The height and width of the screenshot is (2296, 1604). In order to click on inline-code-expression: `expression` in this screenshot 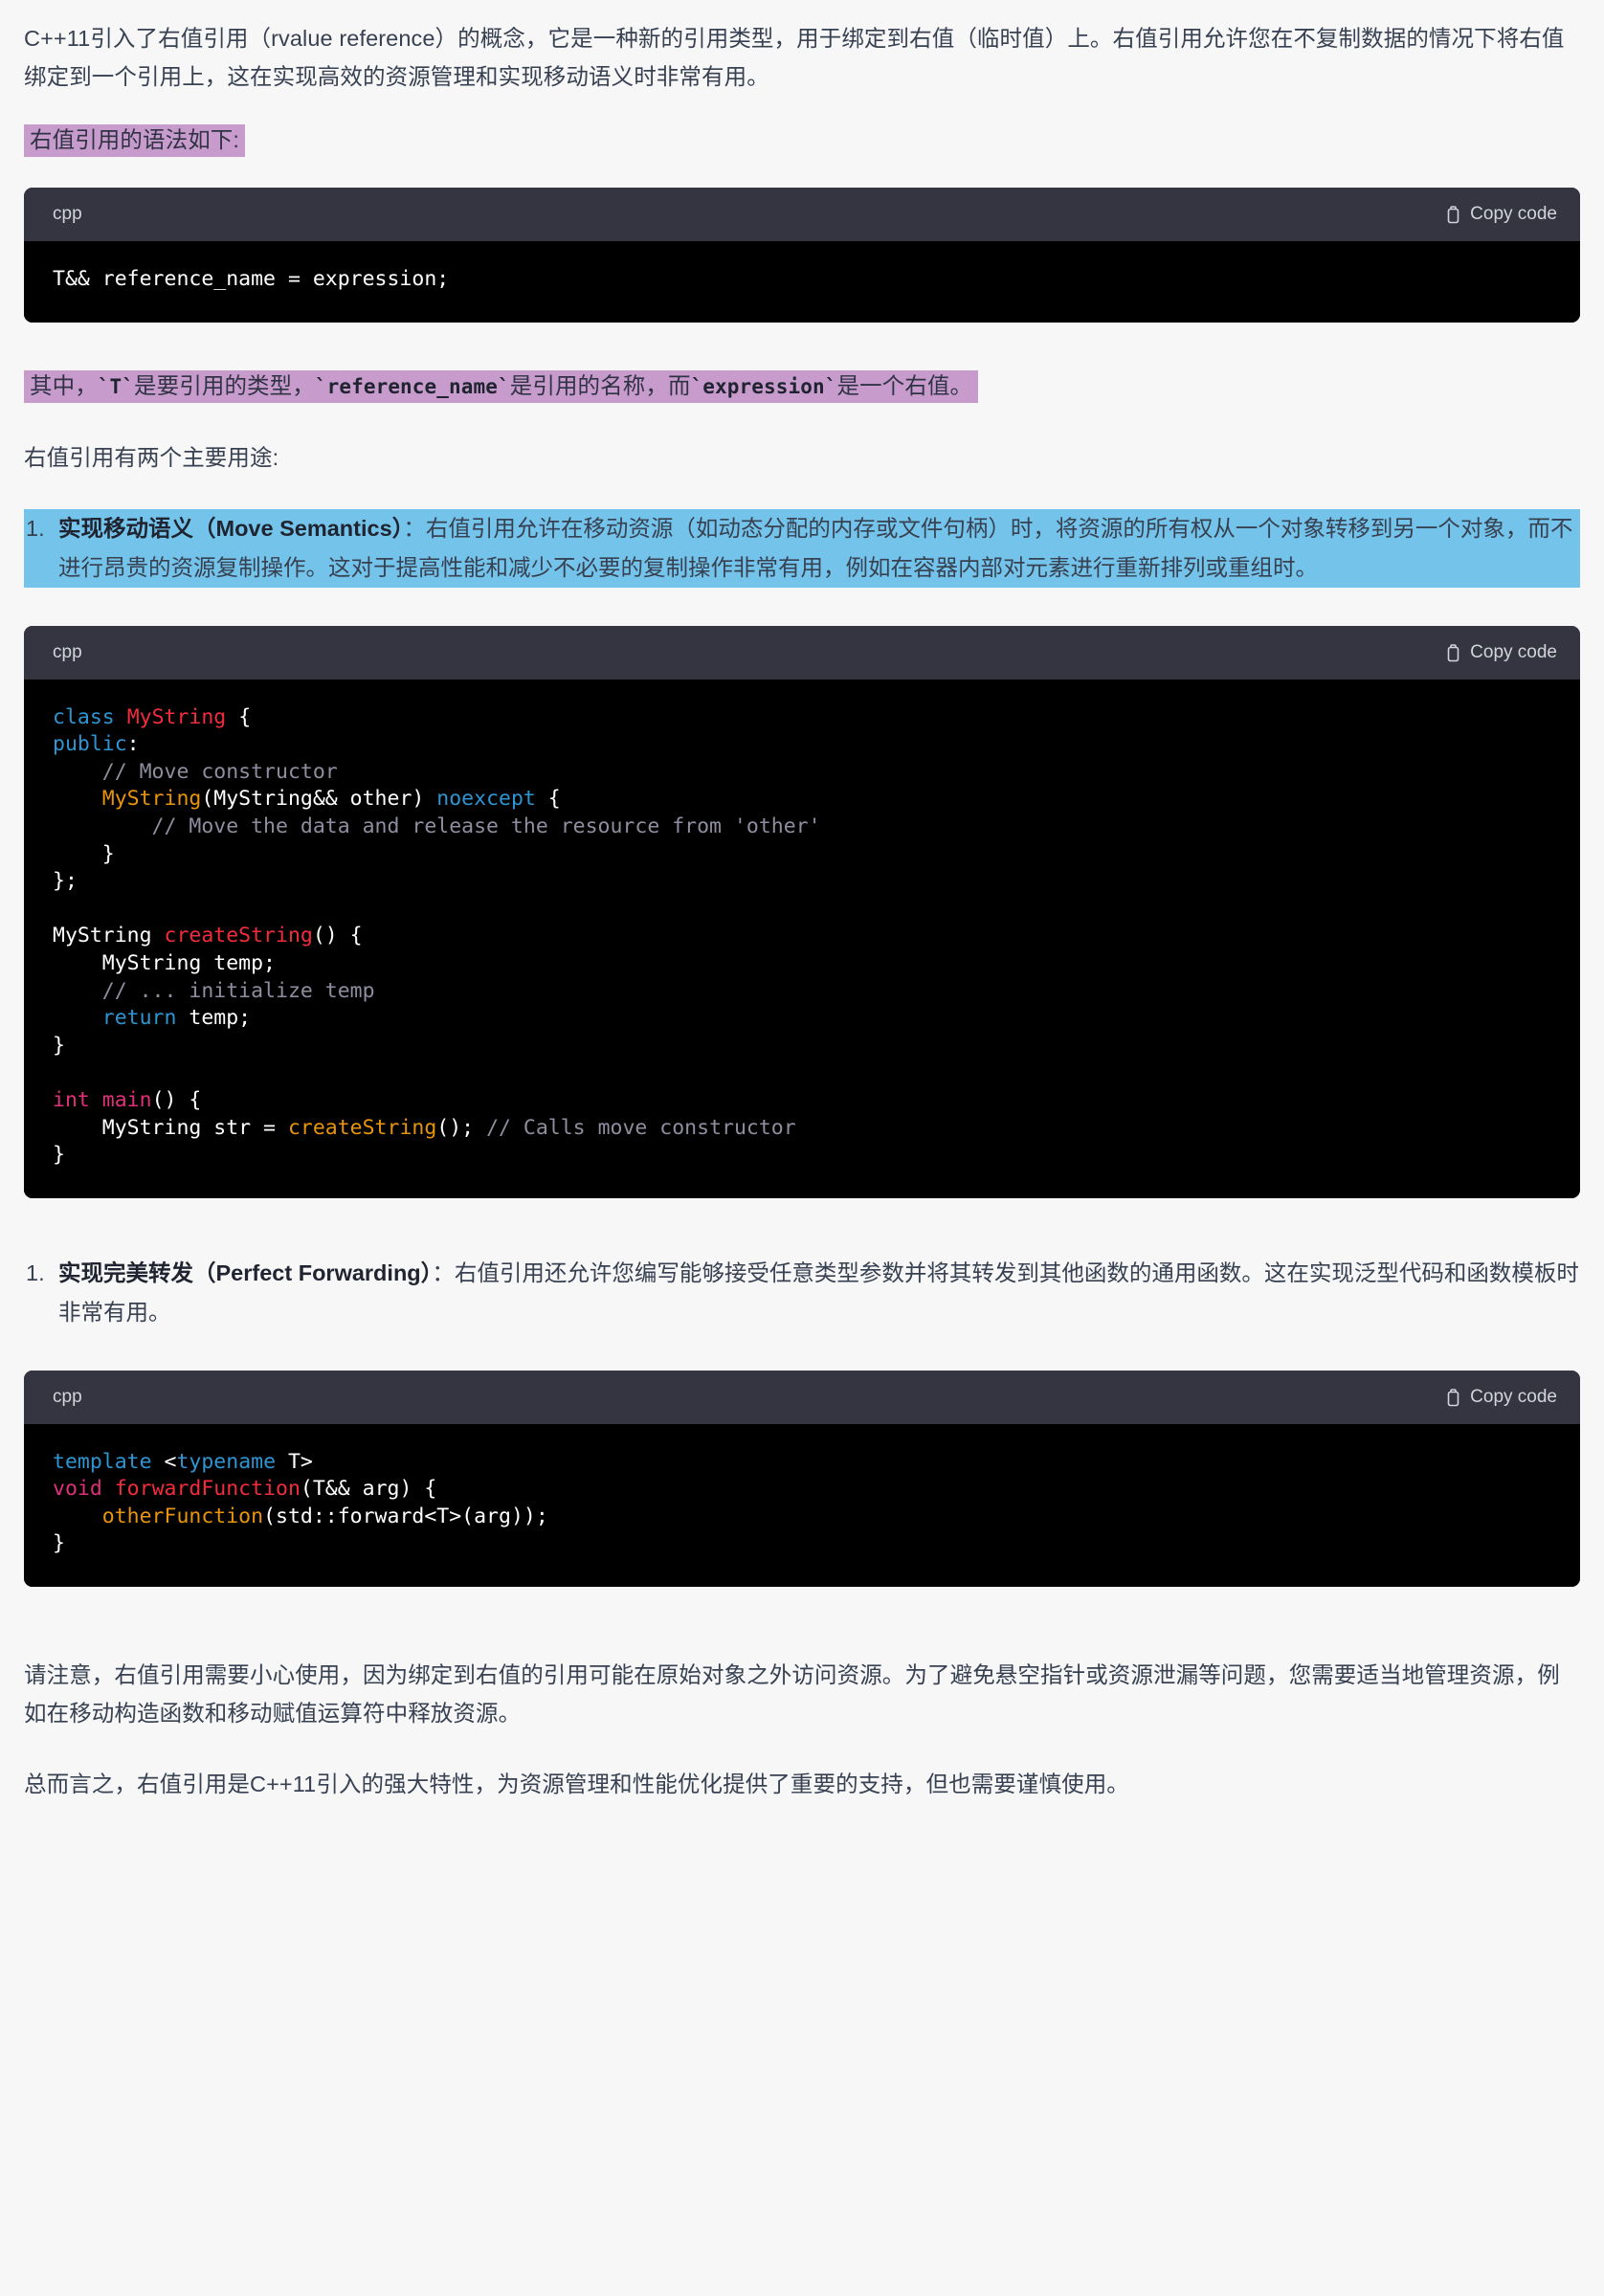, I will do `click(763, 386)`.